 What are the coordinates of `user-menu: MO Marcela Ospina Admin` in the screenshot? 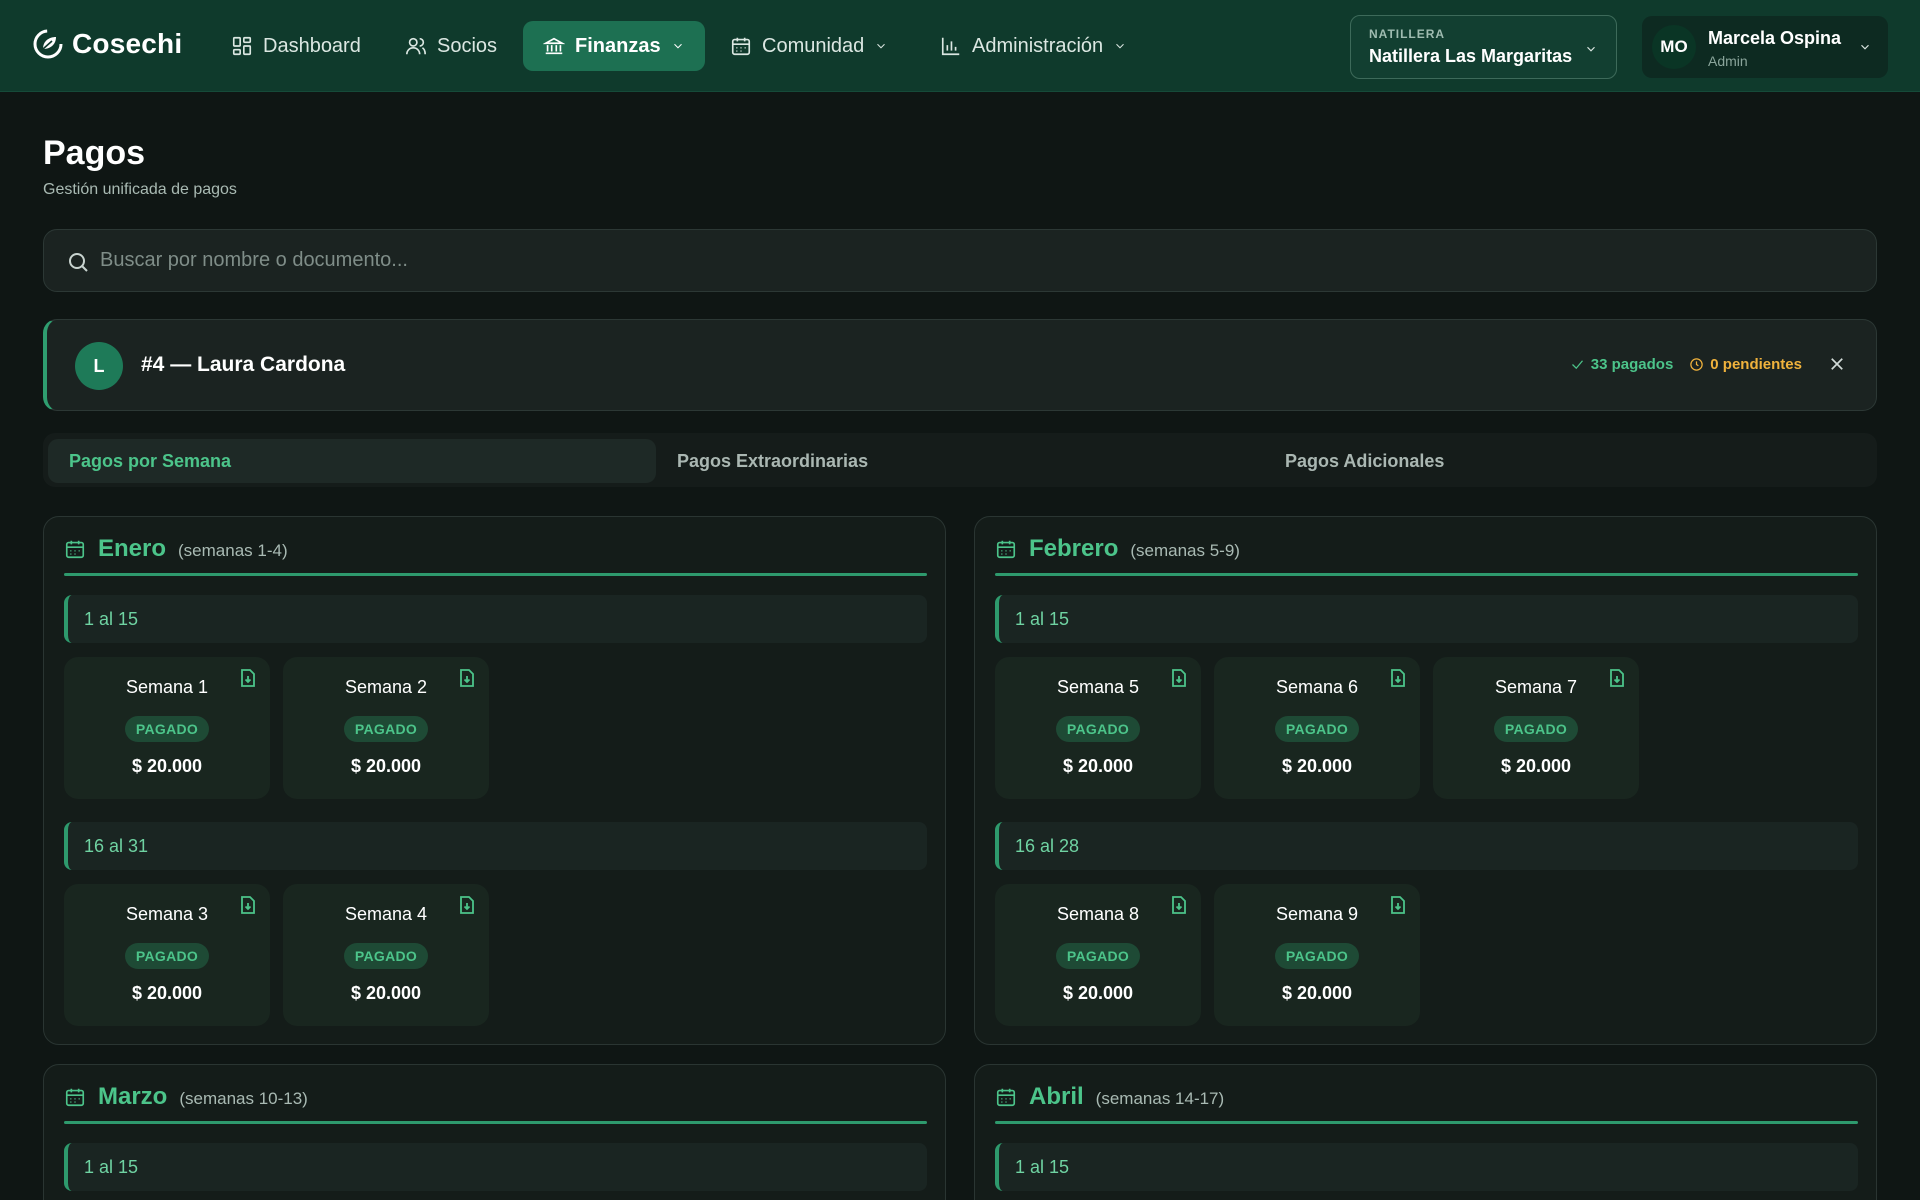 It's located at (1765, 47).